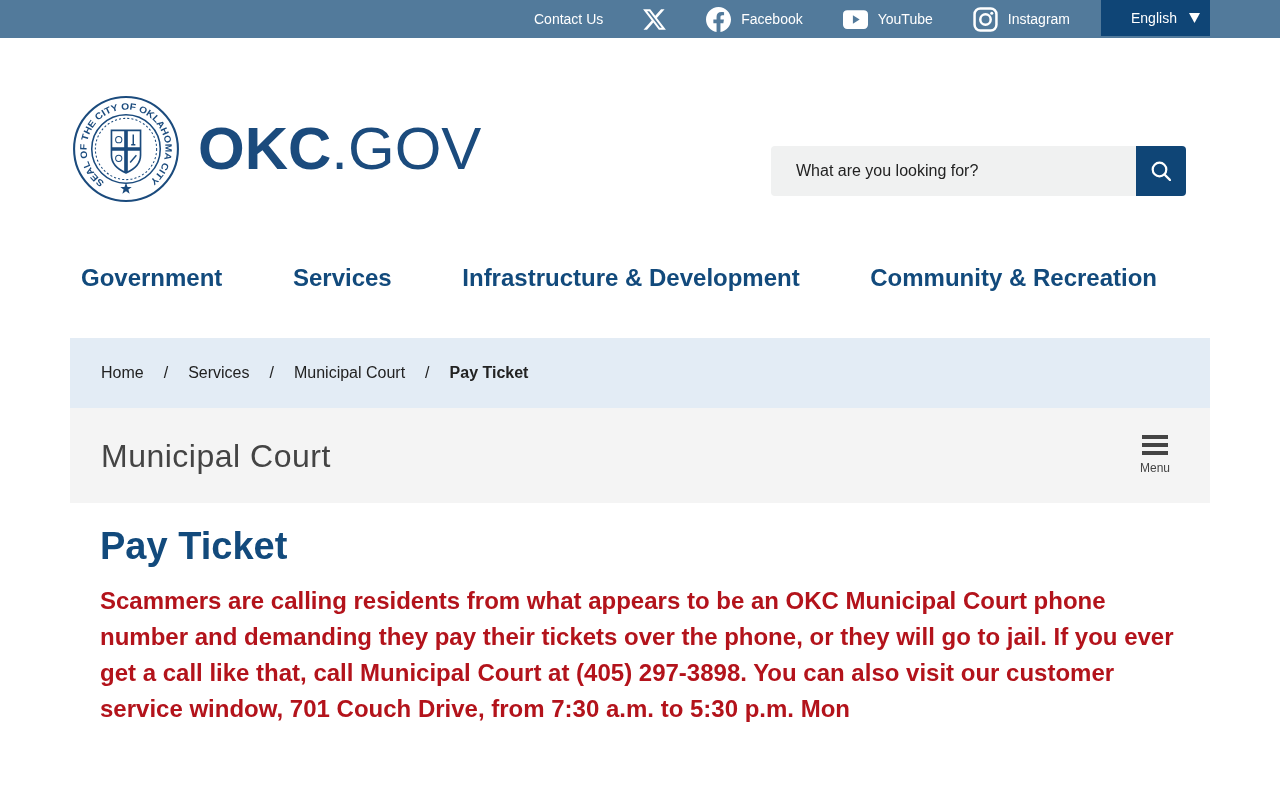 This screenshot has width=1280, height=800. What do you see at coordinates (953, 171) in the screenshot?
I see `search-field: What are you looking for?` at bounding box center [953, 171].